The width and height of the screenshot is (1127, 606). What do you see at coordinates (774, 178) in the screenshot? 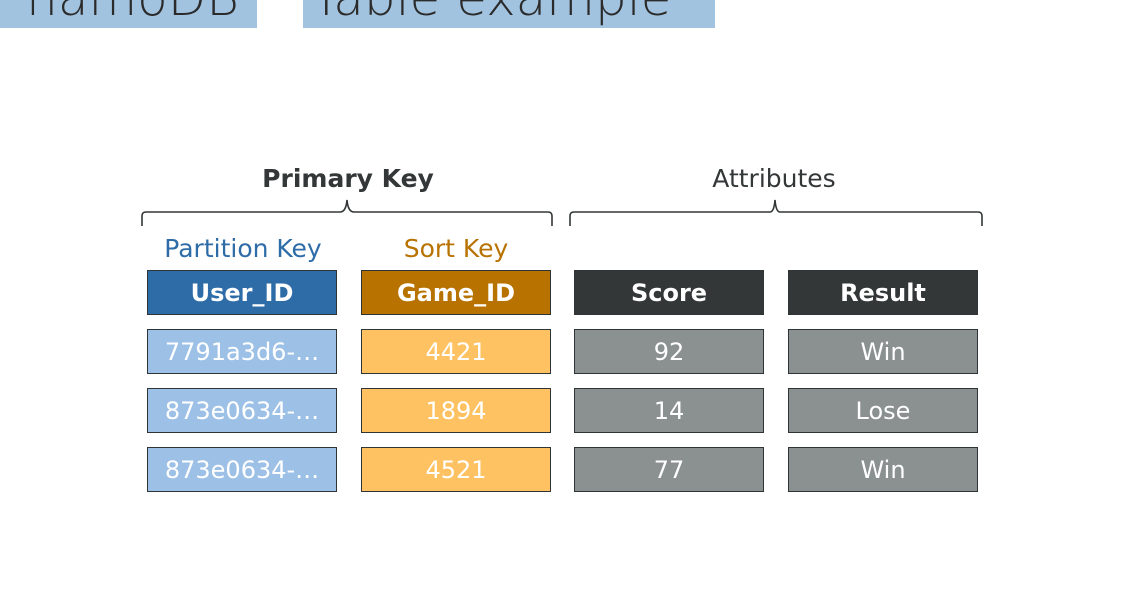
I see `attributes-label: Attributes` at bounding box center [774, 178].